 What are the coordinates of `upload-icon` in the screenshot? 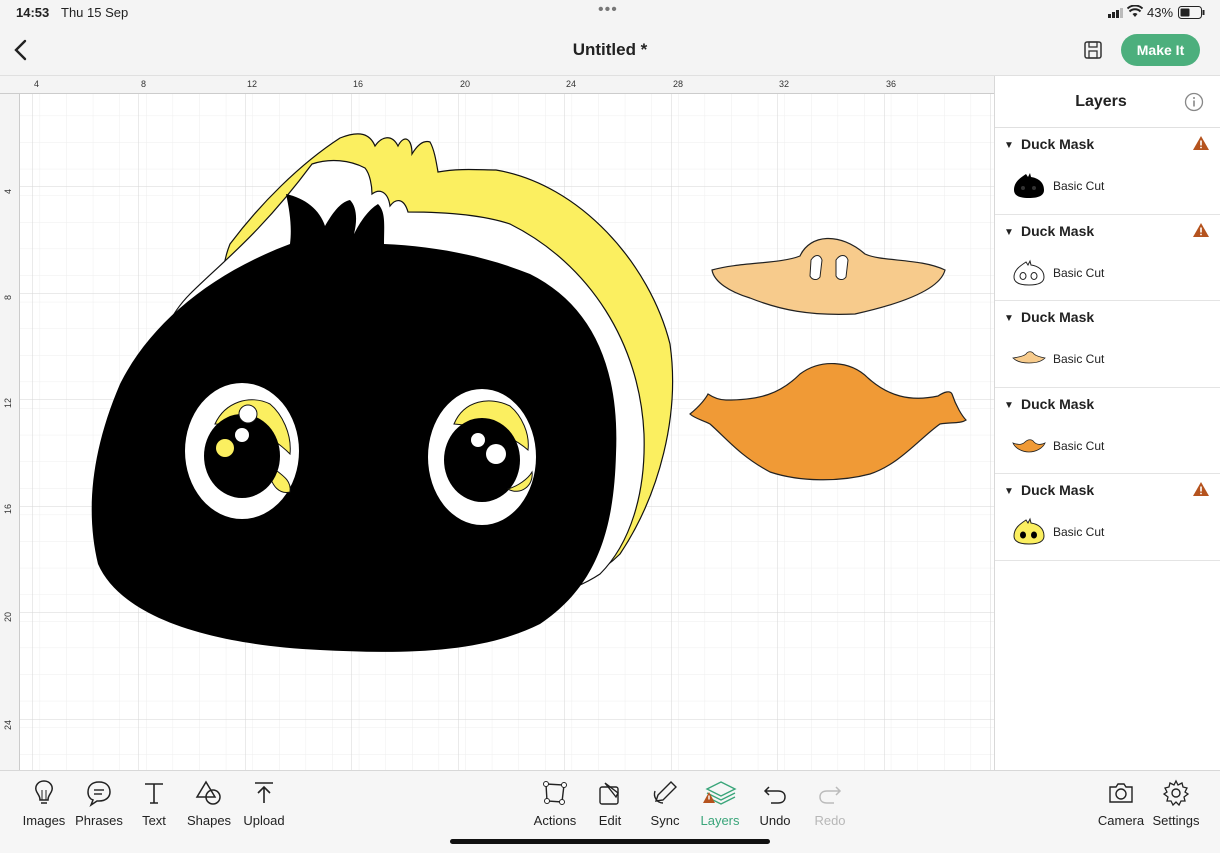 It's located at (264, 792).